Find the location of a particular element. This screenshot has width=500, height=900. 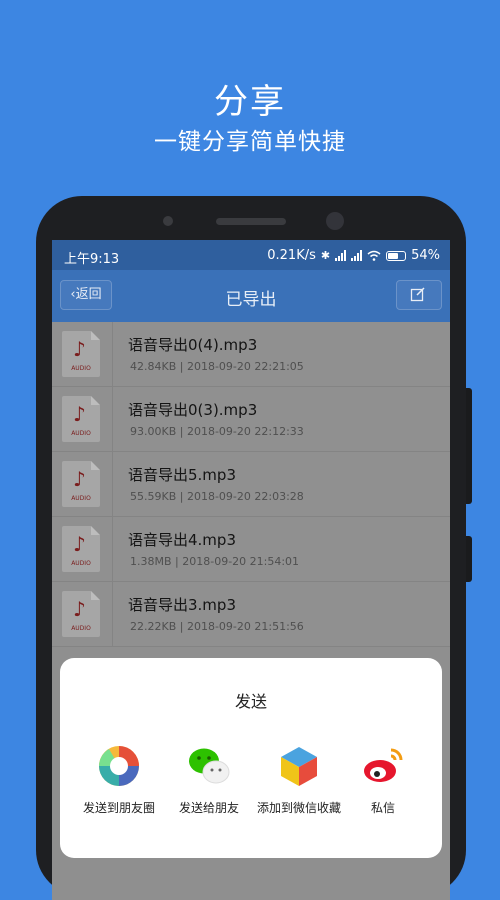

status-time: 上午9:13 is located at coordinates (92, 259).